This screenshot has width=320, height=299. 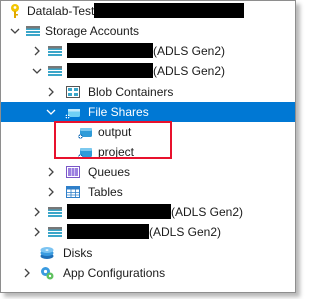 I want to click on file-shares-icon, so click(x=73, y=112).